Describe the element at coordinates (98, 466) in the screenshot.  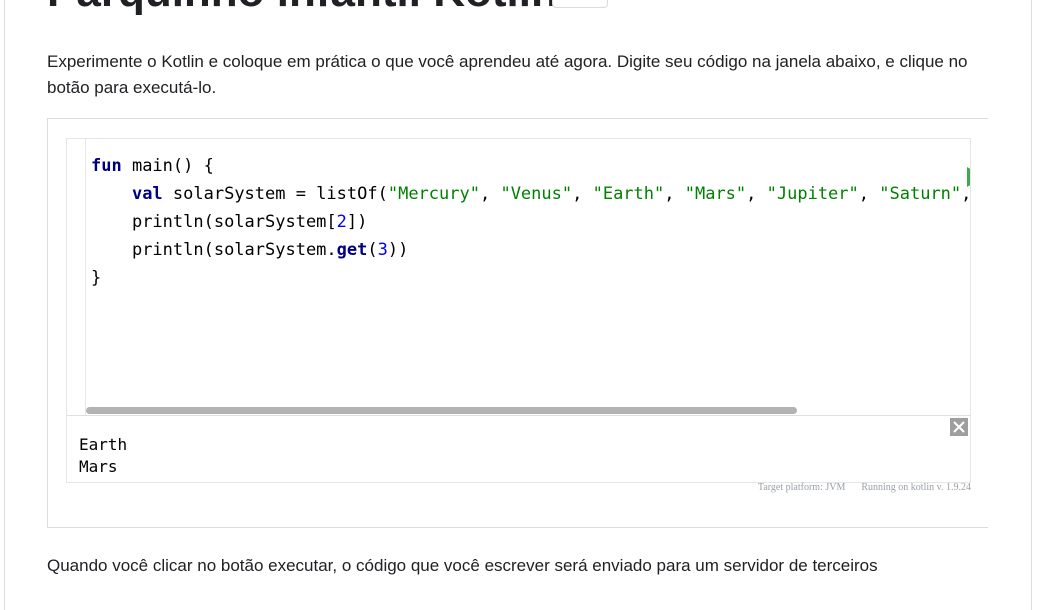
I see `output-line: Mars` at that location.